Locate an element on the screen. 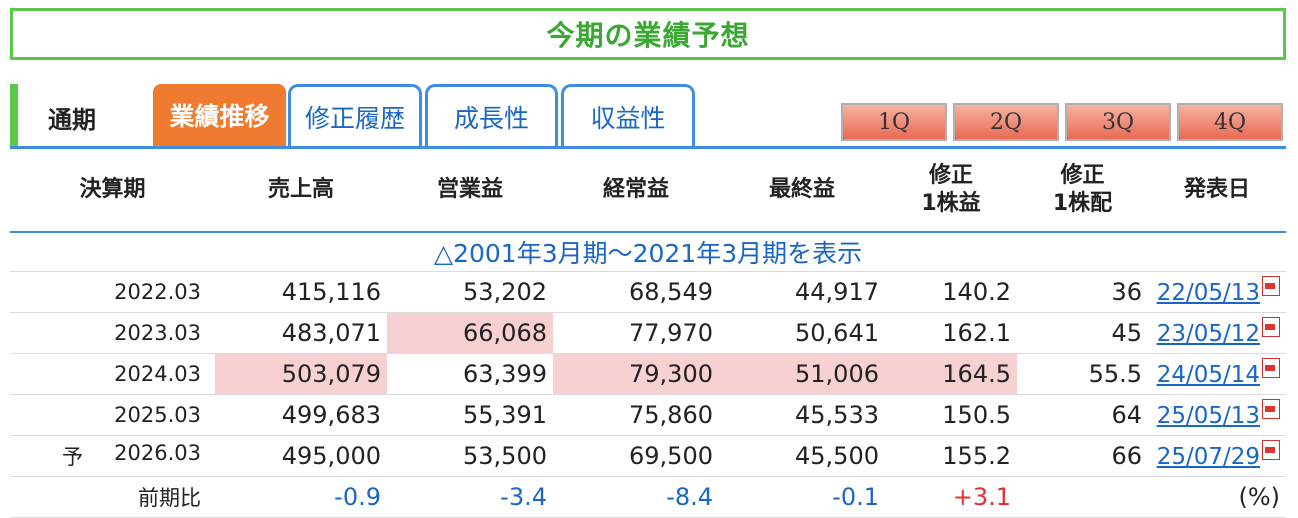 This screenshot has height=518, width=1298. cell-eps: 164.5 is located at coordinates (951, 374).